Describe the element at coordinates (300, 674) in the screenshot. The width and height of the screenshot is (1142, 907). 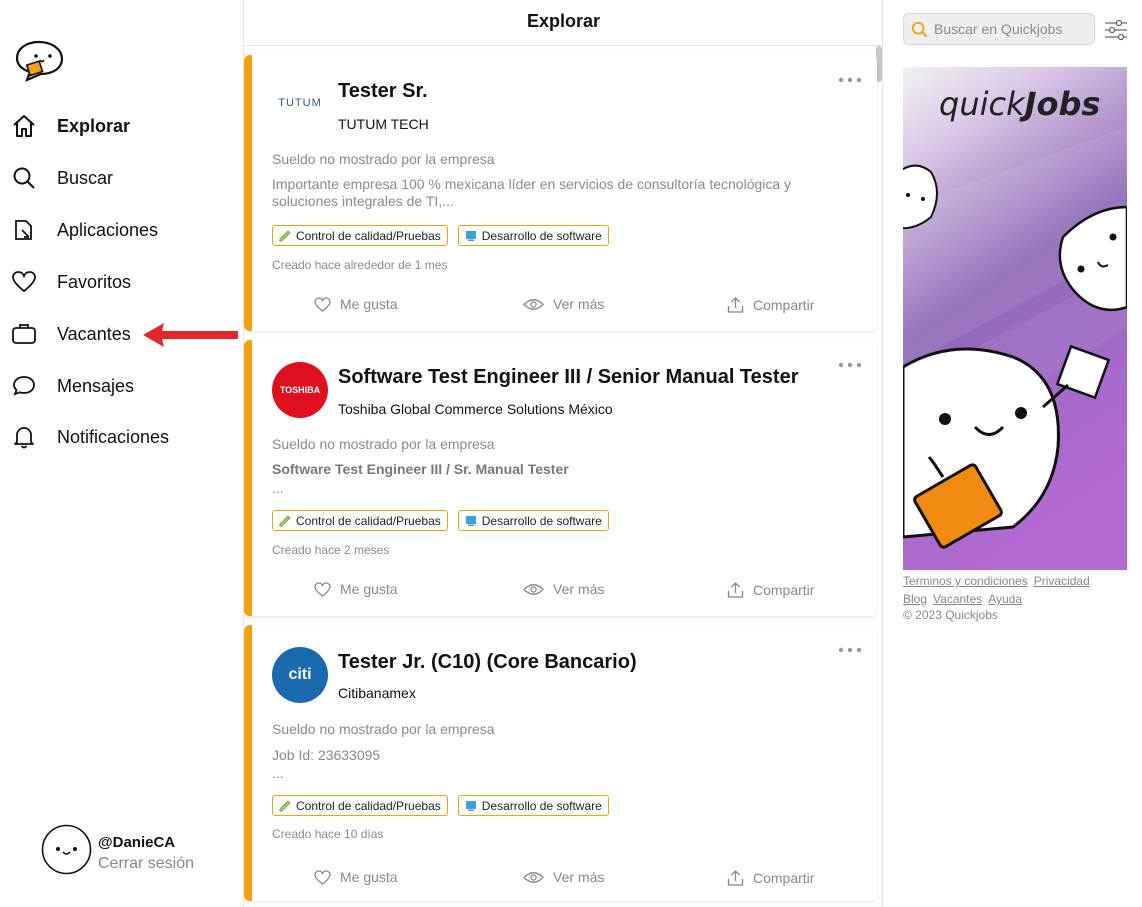
I see `company-logo-text: citi` at that location.